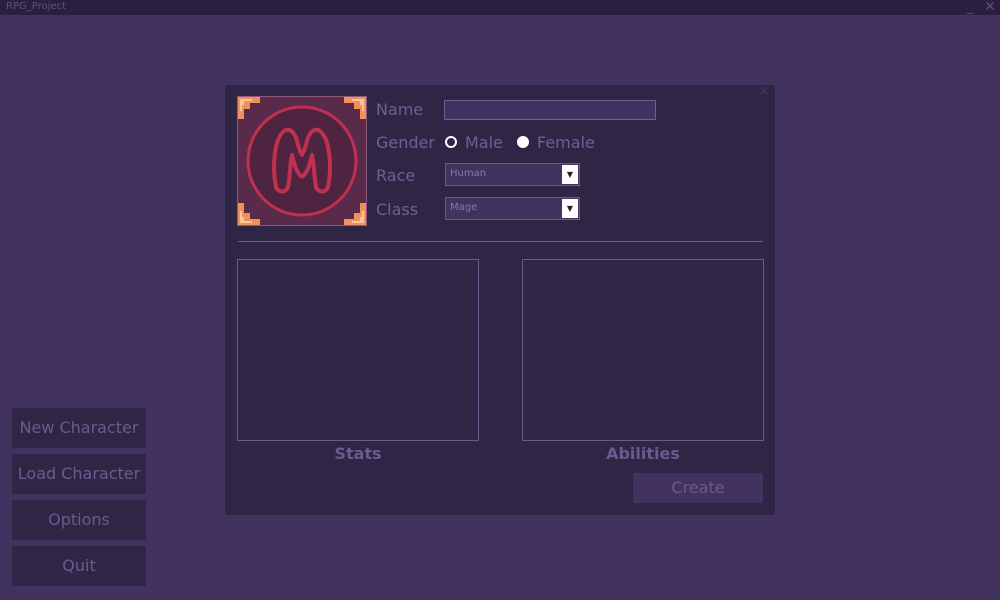  I want to click on radio-selected-icon, so click(451, 142).